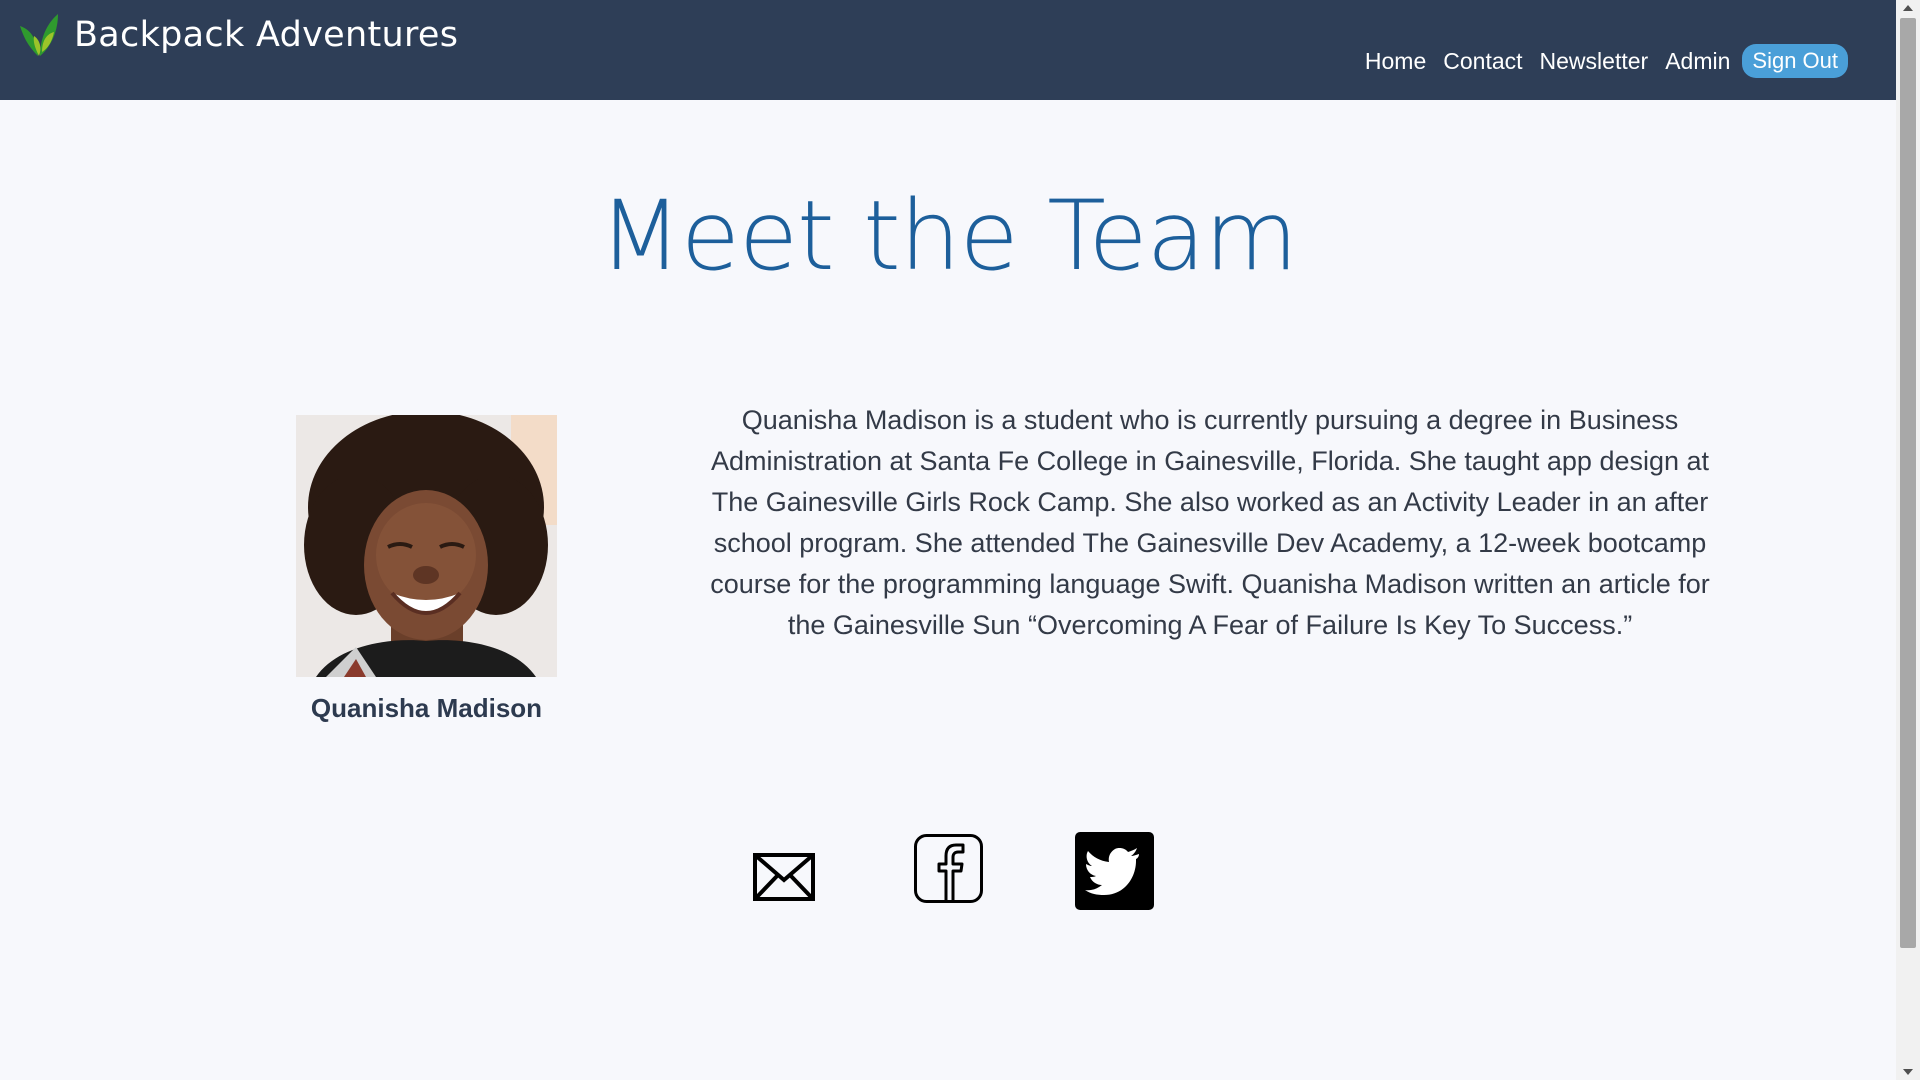 The height and width of the screenshot is (1080, 1920). What do you see at coordinates (39, 35) in the screenshot?
I see `leaf-logo-icon` at bounding box center [39, 35].